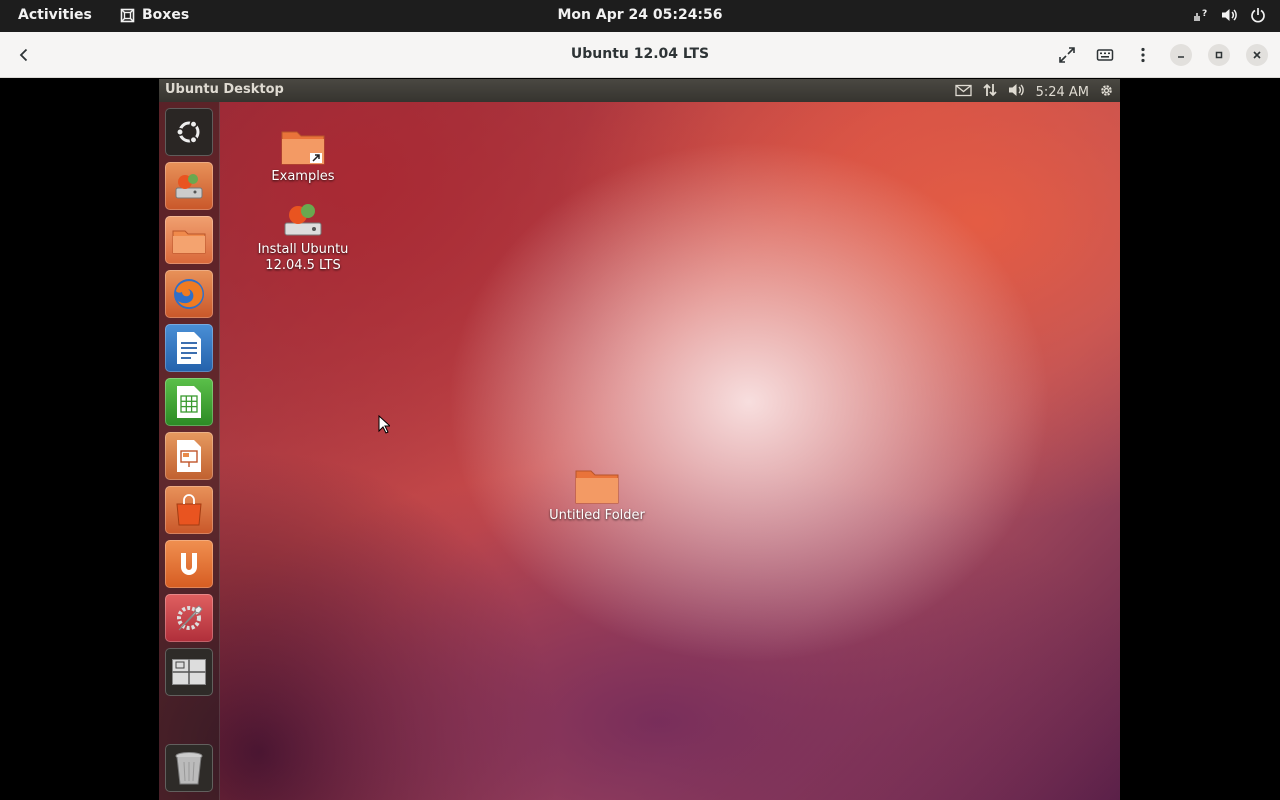 This screenshot has height=800, width=1280. Describe the element at coordinates (1258, 15) in the screenshot. I see `power-icon` at that location.